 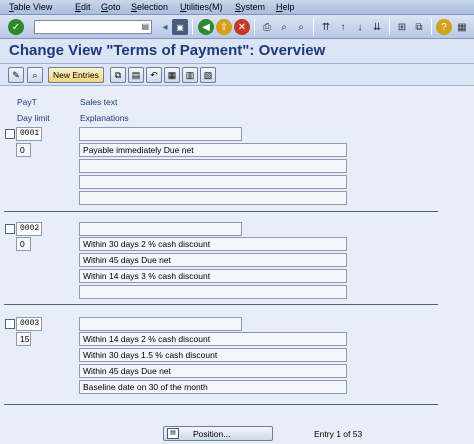 What do you see at coordinates (213, 387) in the screenshot?
I see `explanation-field: Baseline date on 30 of the month` at bounding box center [213, 387].